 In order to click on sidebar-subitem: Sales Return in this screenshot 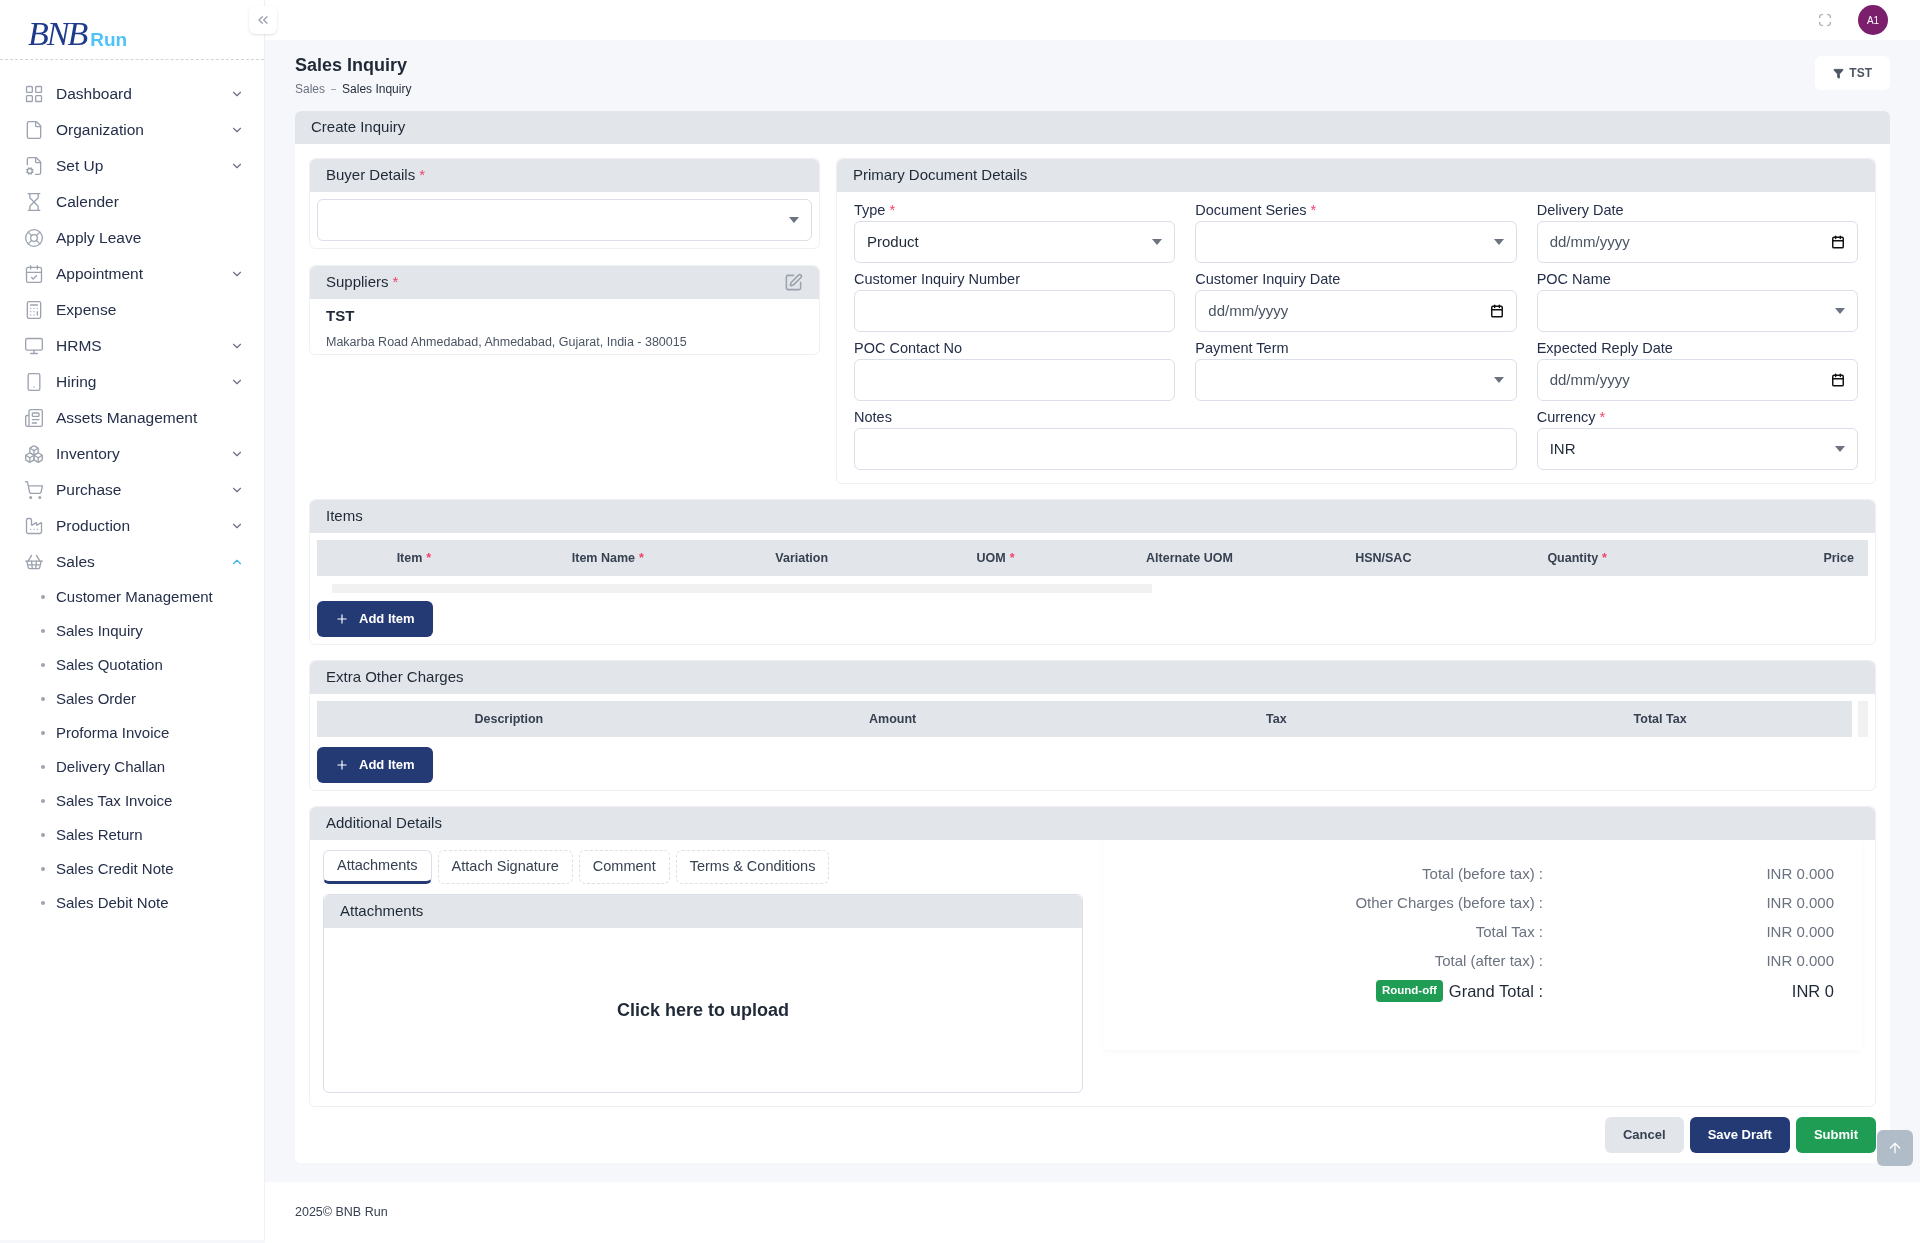, I will do `click(134, 835)`.